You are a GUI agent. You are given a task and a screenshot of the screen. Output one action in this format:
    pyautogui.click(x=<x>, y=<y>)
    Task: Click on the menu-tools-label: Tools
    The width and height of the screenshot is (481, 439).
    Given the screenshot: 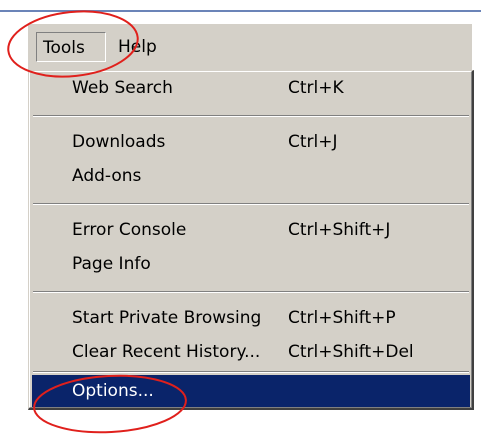 What is the action you would take?
    pyautogui.click(x=64, y=48)
    